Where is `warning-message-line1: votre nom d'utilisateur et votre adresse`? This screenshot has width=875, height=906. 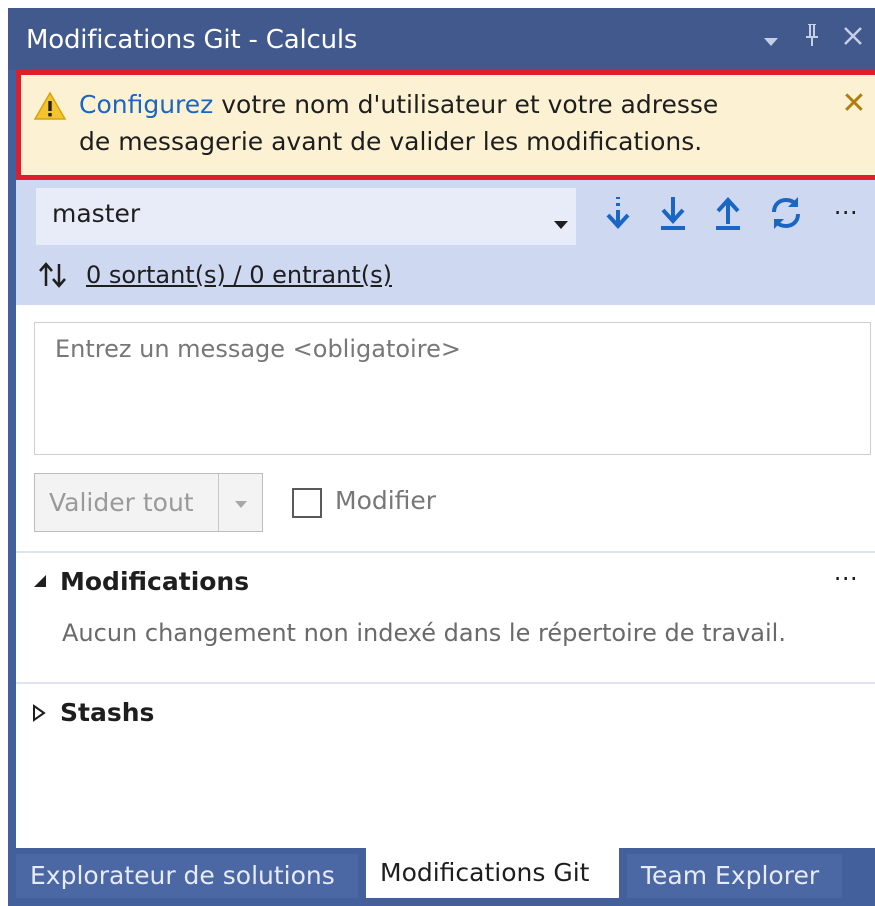
warning-message-line1: votre nom d'utilisateur et votre adresse is located at coordinates (466, 104).